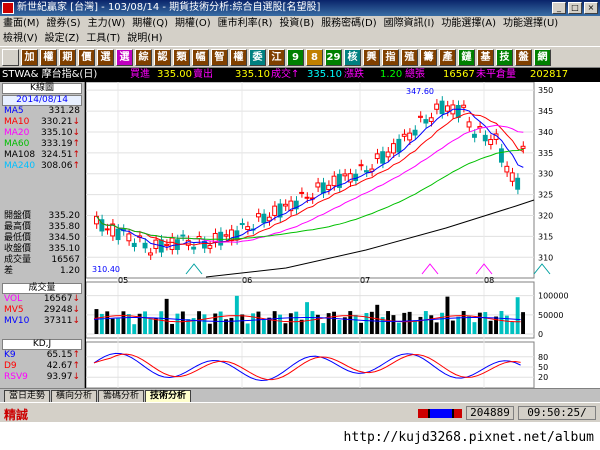  Describe the element at coordinates (410, 23) in the screenshot. I see `menu-item: 國際資訊(I)` at that location.